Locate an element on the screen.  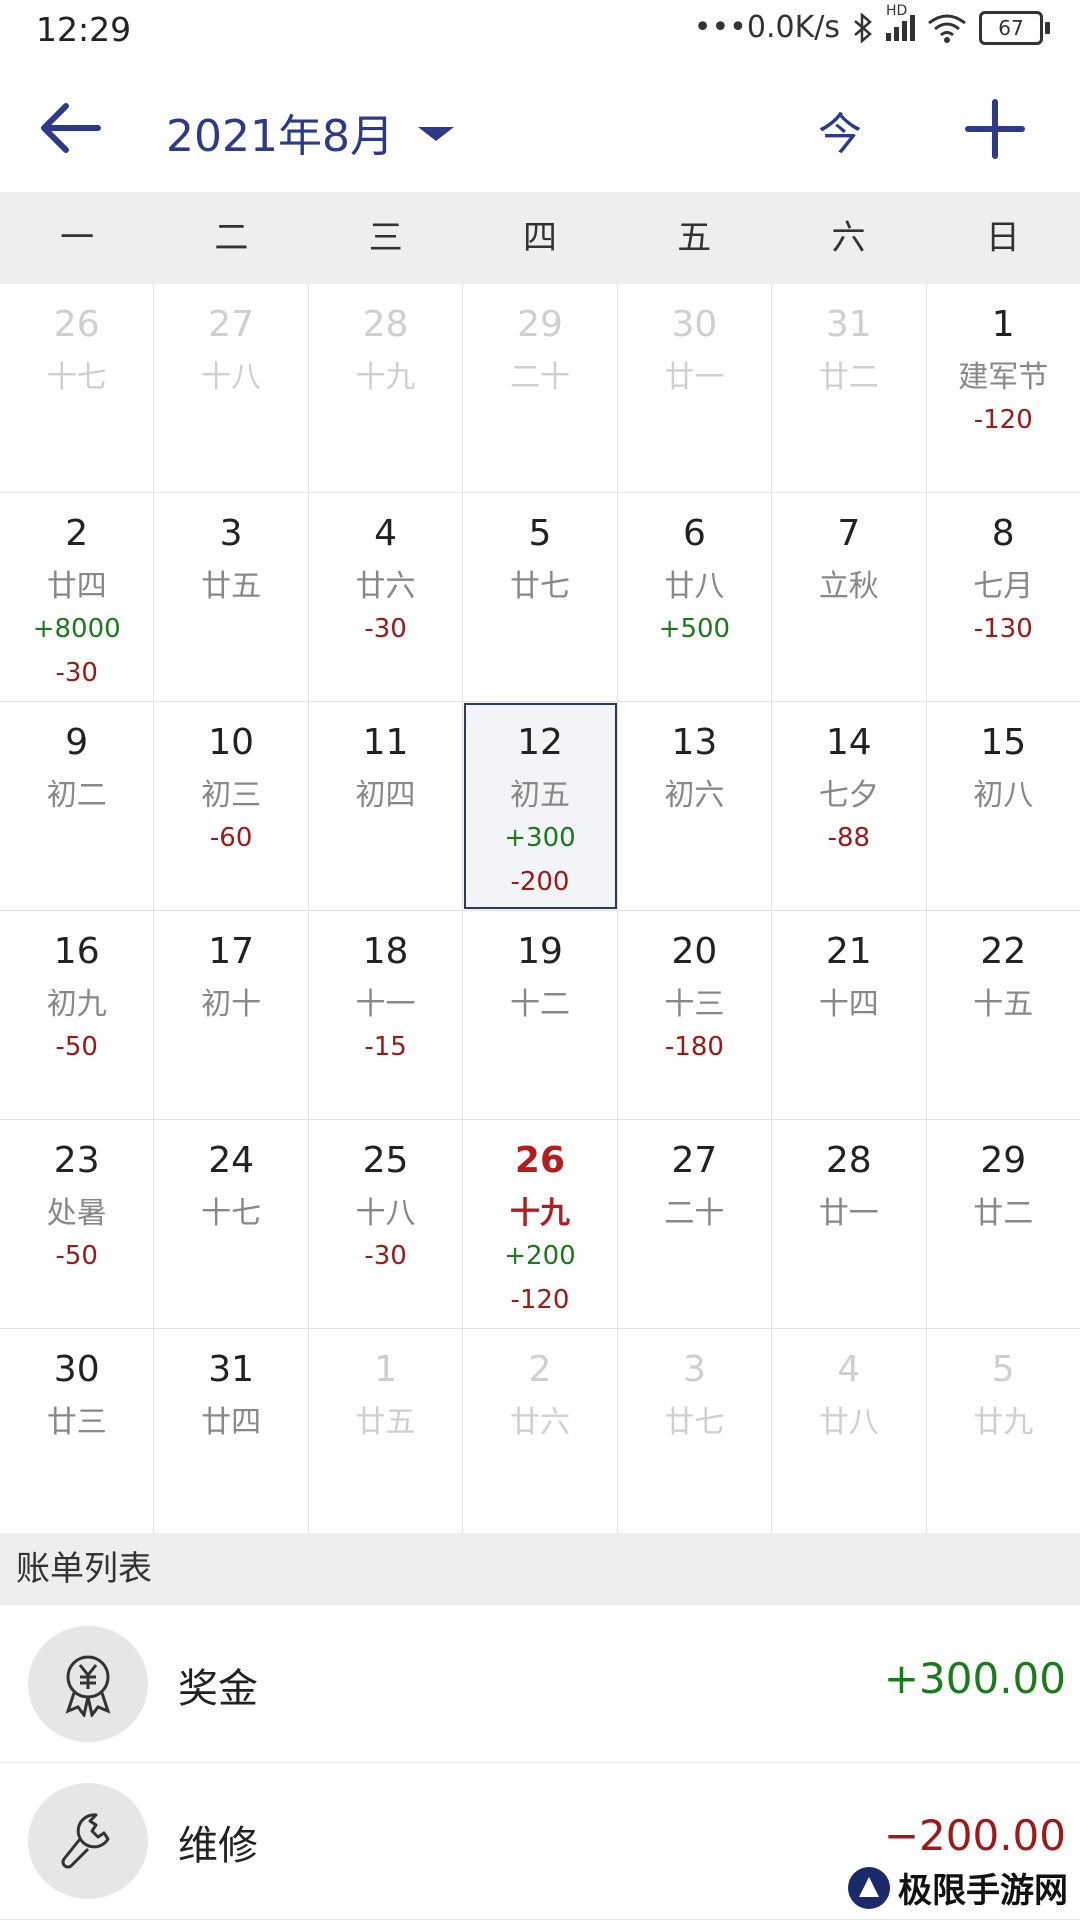
day-expense: -30 is located at coordinates (385, 1256).